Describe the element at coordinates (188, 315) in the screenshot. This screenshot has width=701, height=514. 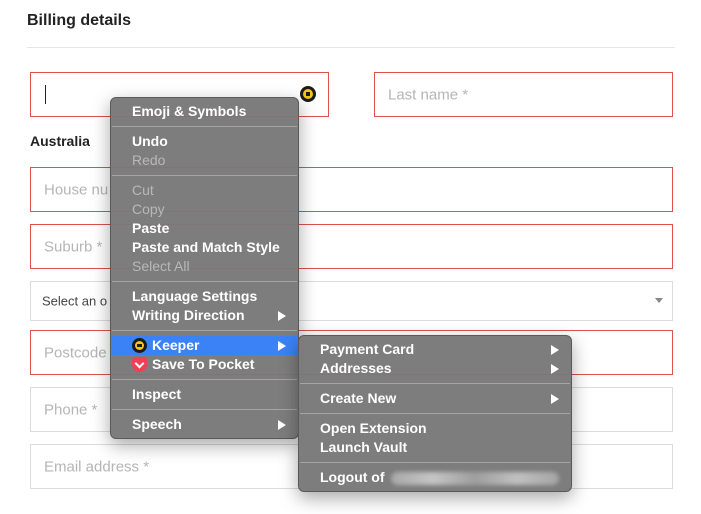
I see `writing-direction-label: Writing Direction` at that location.